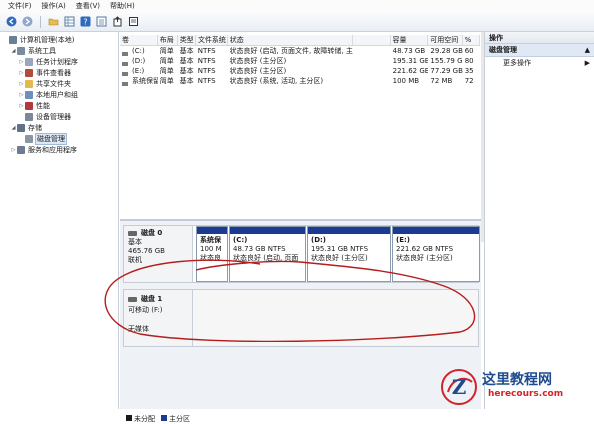 This screenshot has width=594, height=424. I want to click on tree-item: 设备管理器, so click(59, 116).